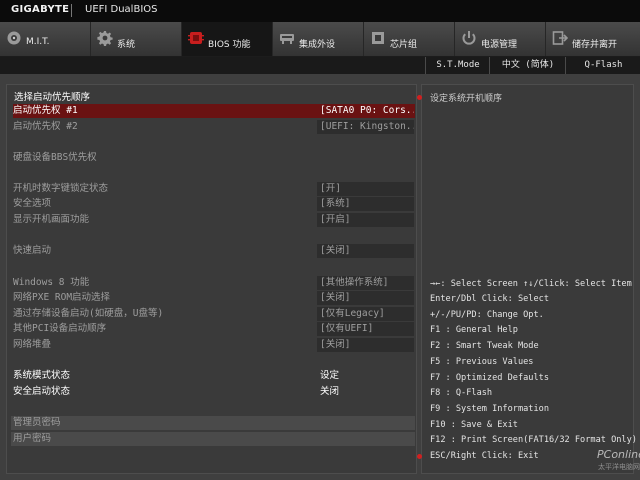 Image resolution: width=640 pixels, height=480 pixels. Describe the element at coordinates (419, 456) in the screenshot. I see `scroll-bottom-indicator` at that location.